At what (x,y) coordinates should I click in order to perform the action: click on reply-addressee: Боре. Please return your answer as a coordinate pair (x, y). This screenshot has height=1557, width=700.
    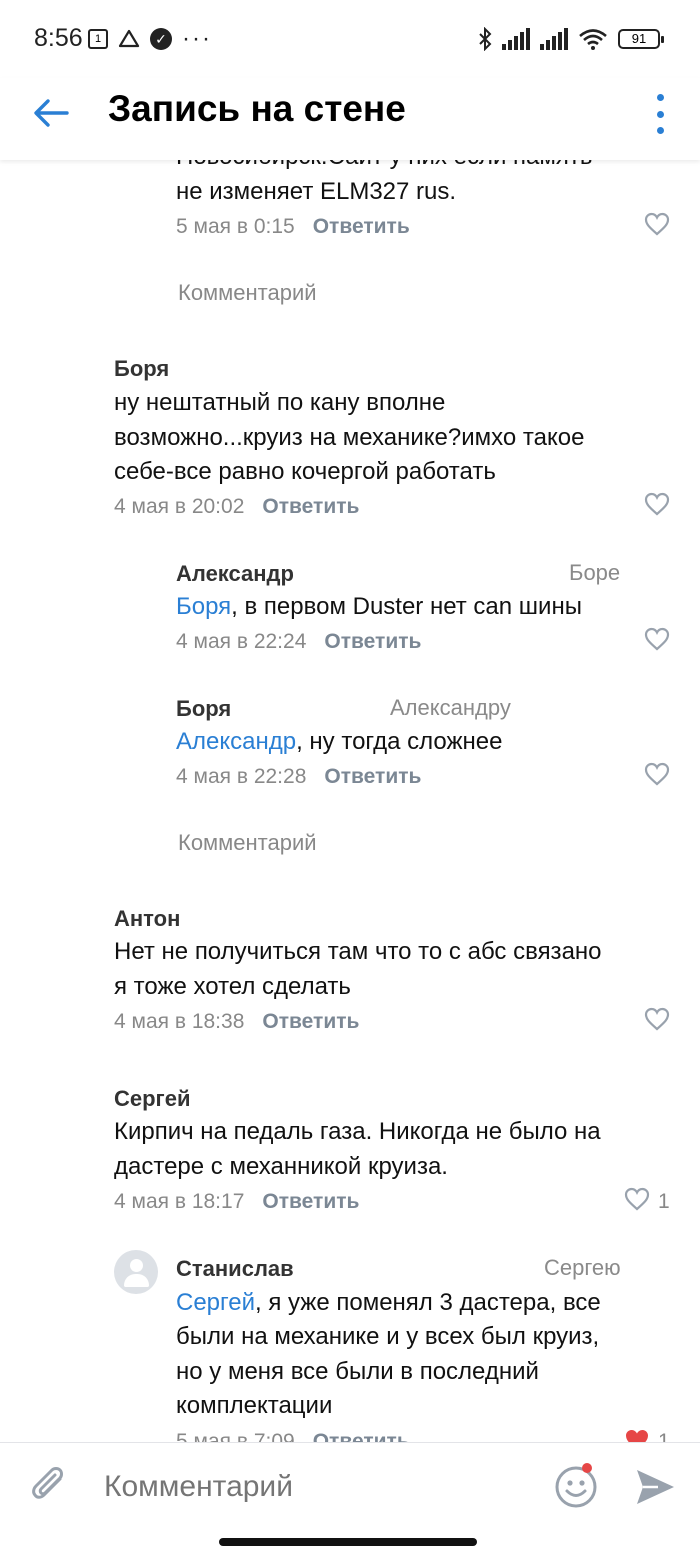
    Looking at the image, I should click on (594, 573).